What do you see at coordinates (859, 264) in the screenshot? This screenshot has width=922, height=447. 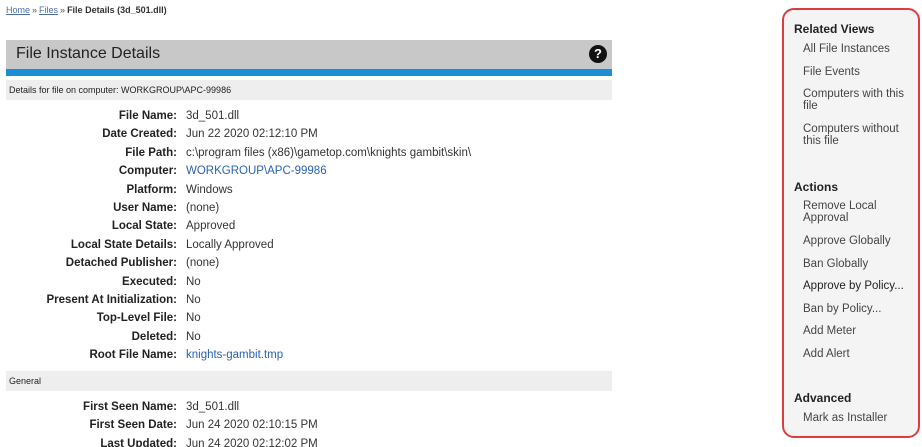 I see `sidebar-item-ban-globally: Ban Globally` at bounding box center [859, 264].